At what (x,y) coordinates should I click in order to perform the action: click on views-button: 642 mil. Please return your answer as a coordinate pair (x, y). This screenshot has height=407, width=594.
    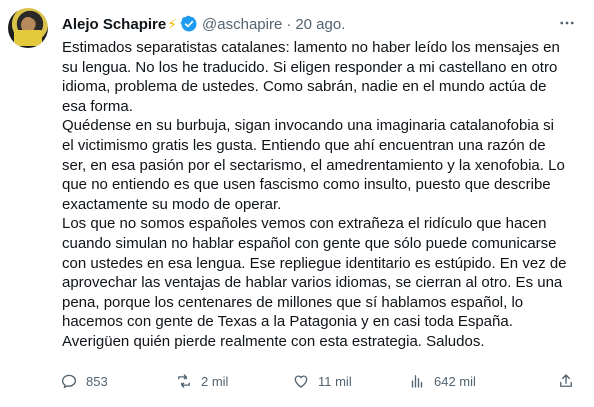
    Looking at the image, I should click on (442, 381).